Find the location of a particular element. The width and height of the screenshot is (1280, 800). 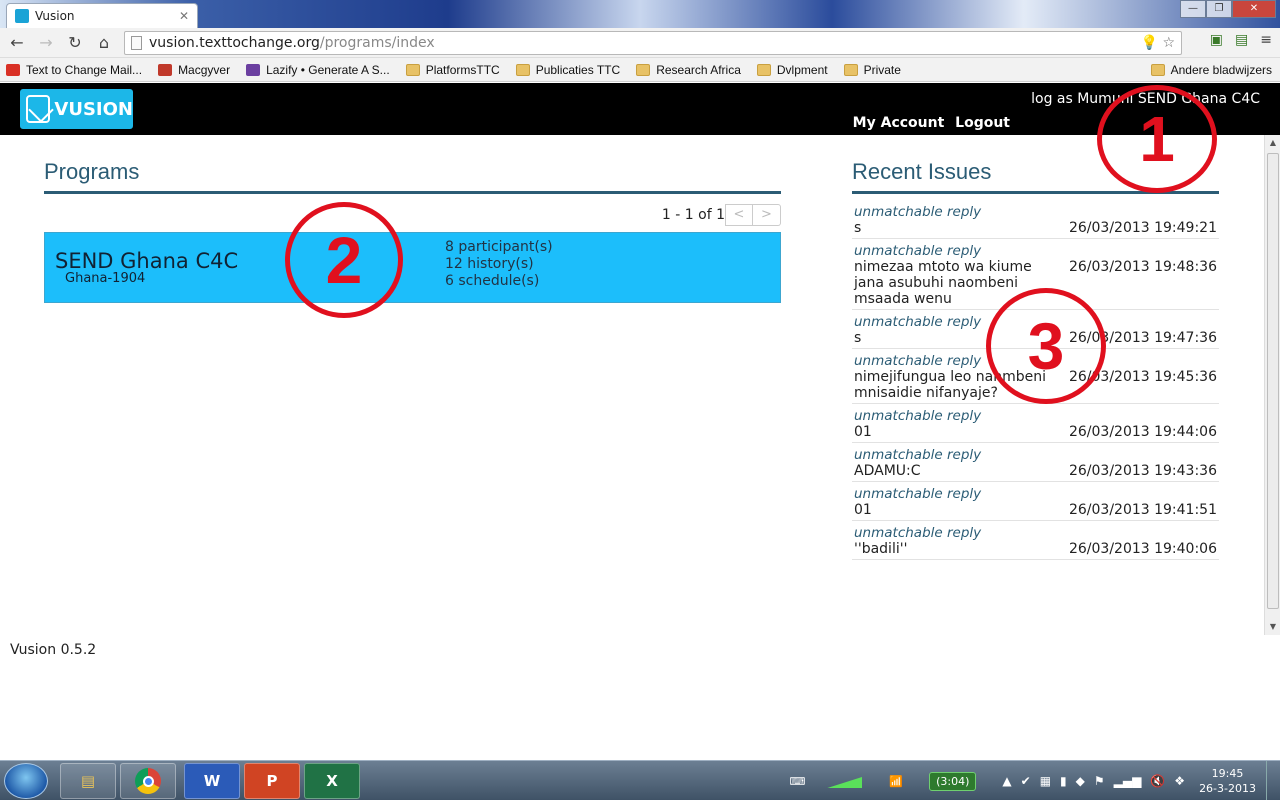

extension-icons: ▣ ▤ ≡ is located at coordinates (1241, 40).